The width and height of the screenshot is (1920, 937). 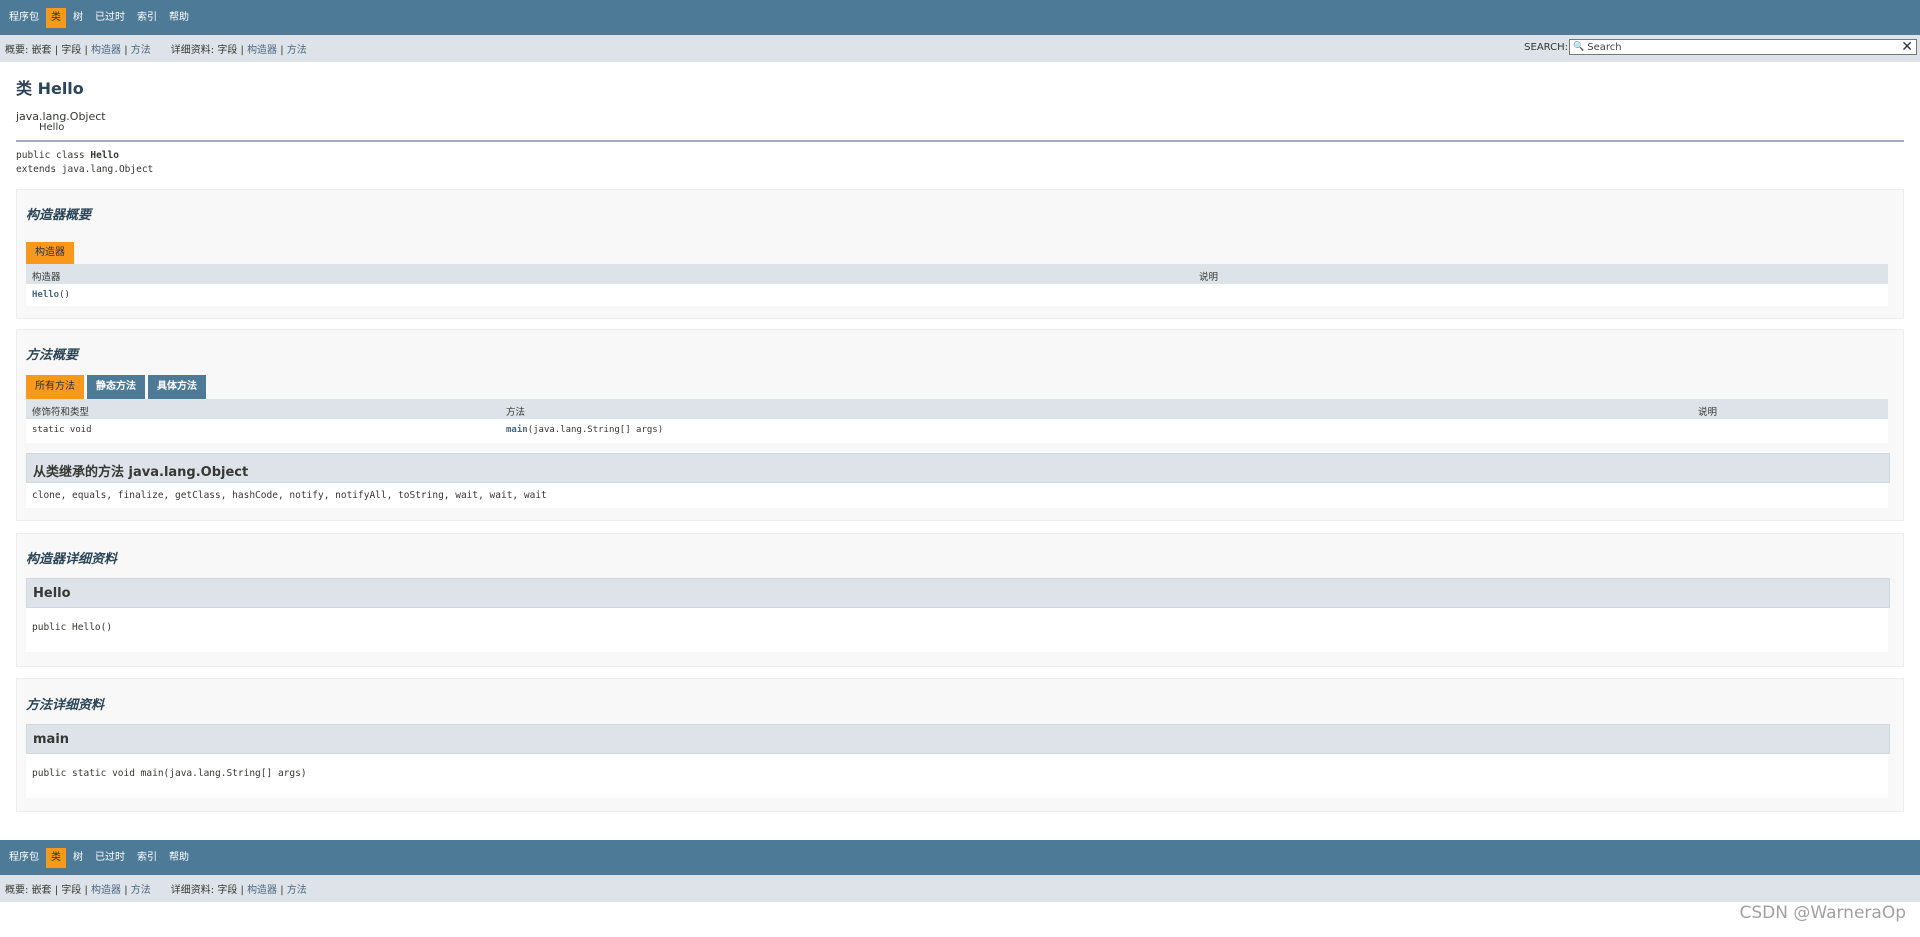 I want to click on tab-concrete-methods: 具体方法, so click(x=177, y=387).